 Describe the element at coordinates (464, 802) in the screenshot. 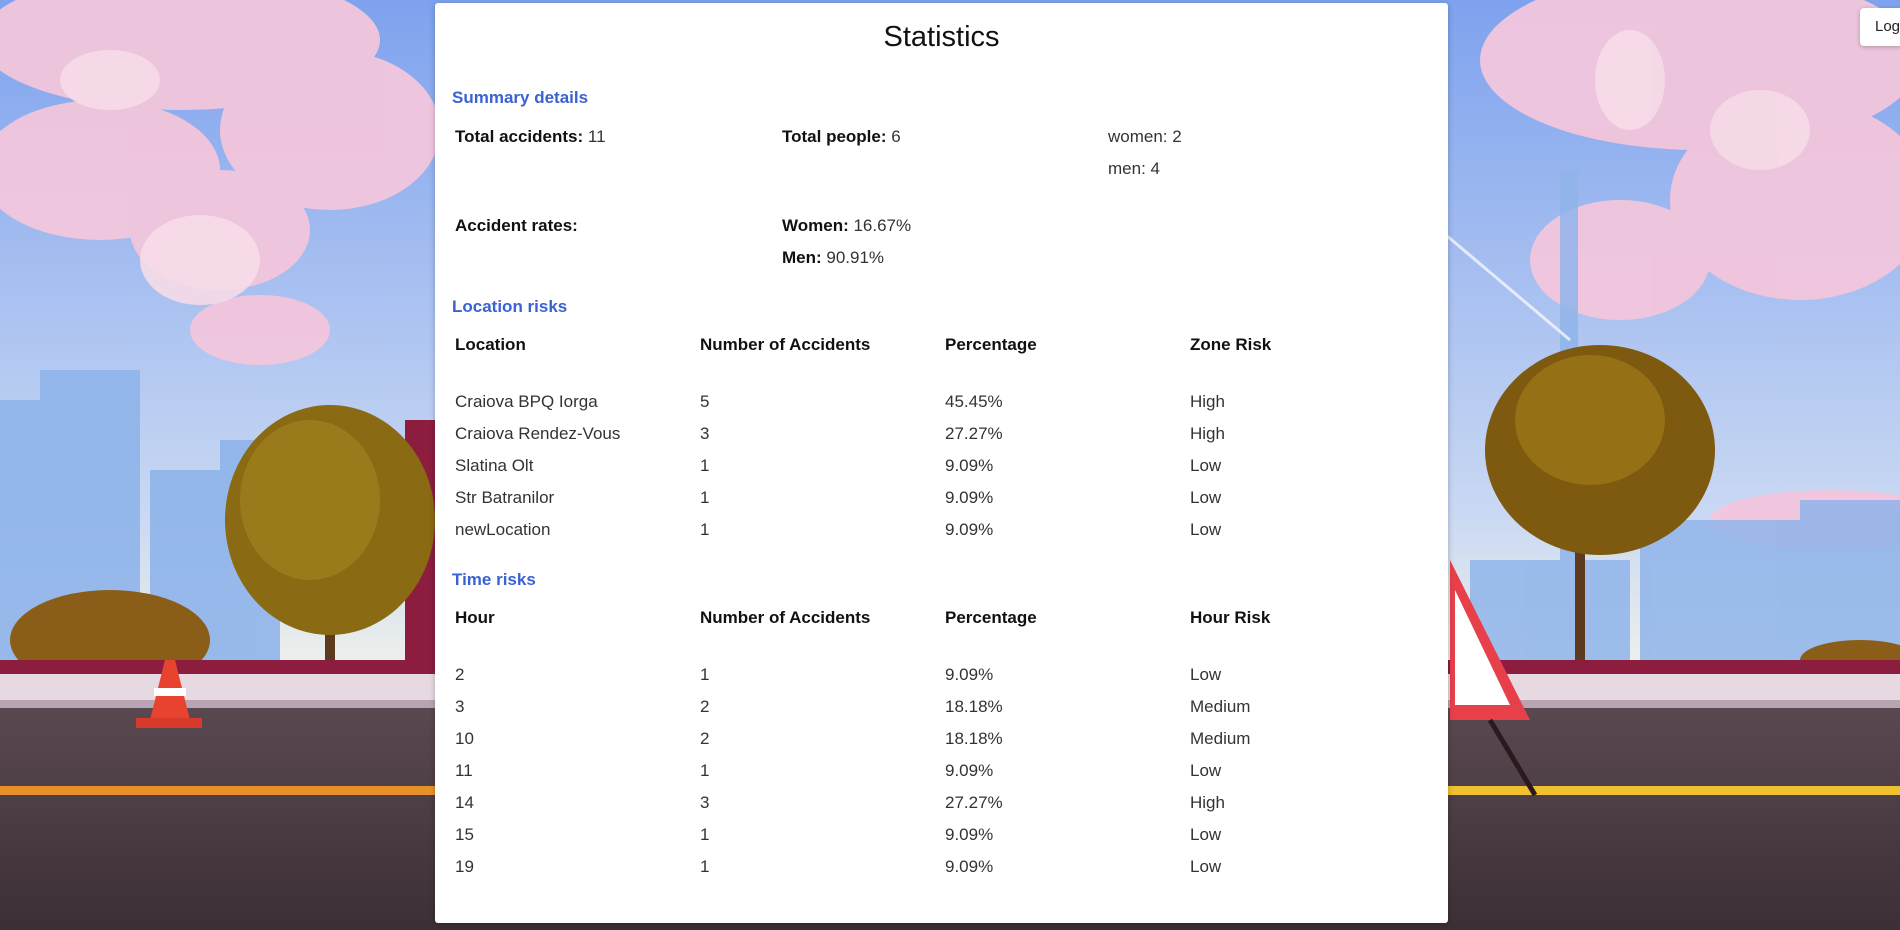

I see `hour-cell: 14` at that location.